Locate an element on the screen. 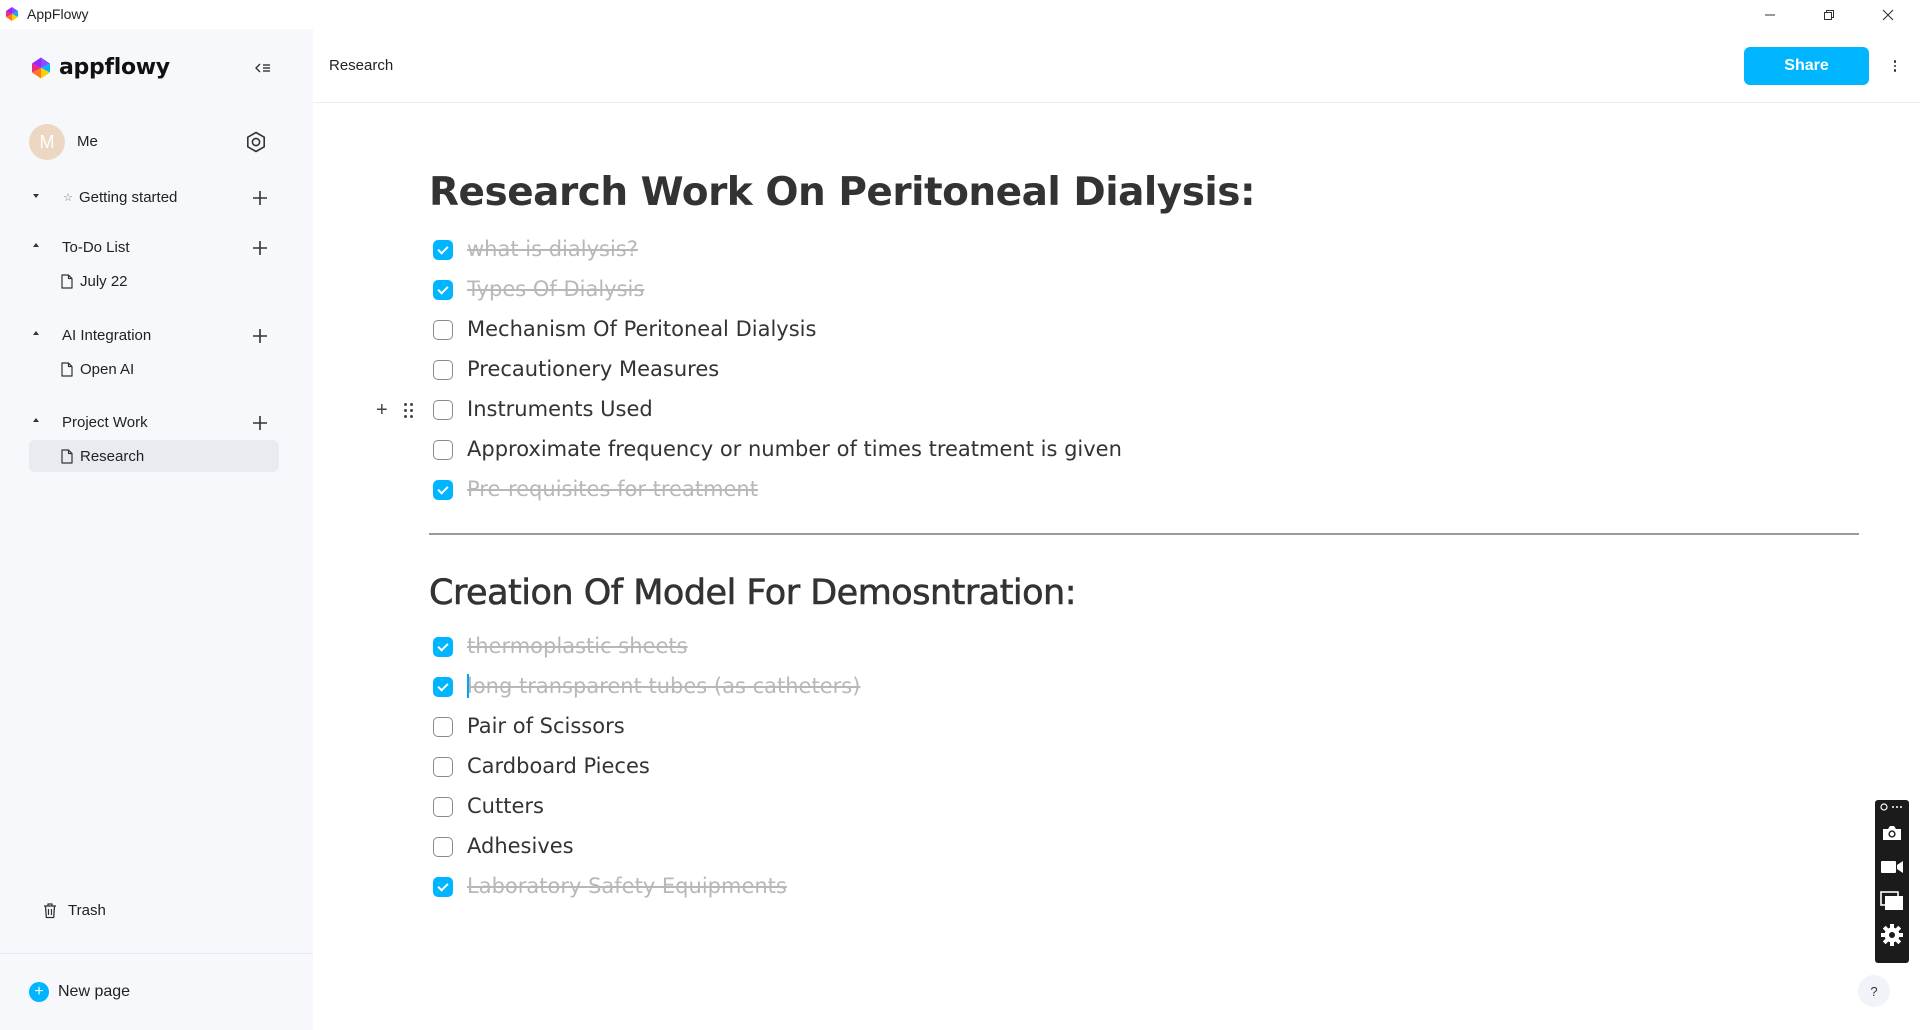  user-row: M Me is located at coordinates (154, 142).